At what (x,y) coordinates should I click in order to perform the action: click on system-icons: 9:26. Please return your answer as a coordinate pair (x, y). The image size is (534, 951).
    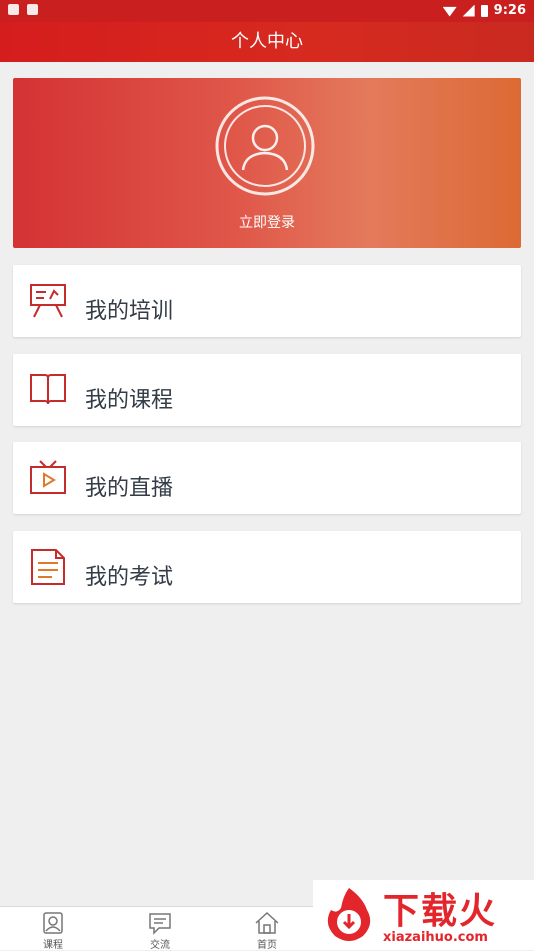
    Looking at the image, I should click on (484, 10).